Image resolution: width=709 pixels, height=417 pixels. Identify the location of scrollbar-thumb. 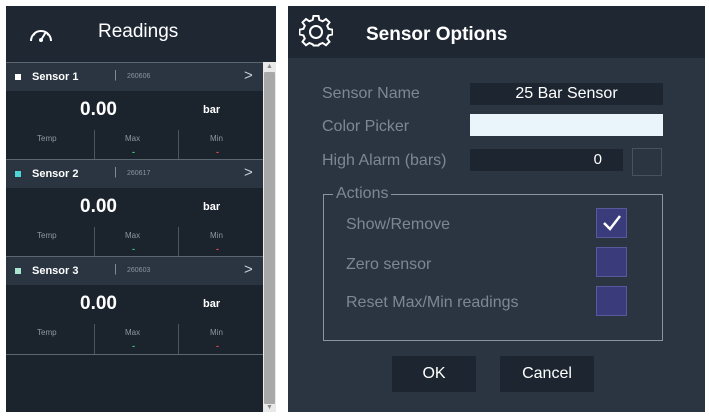
(269, 238).